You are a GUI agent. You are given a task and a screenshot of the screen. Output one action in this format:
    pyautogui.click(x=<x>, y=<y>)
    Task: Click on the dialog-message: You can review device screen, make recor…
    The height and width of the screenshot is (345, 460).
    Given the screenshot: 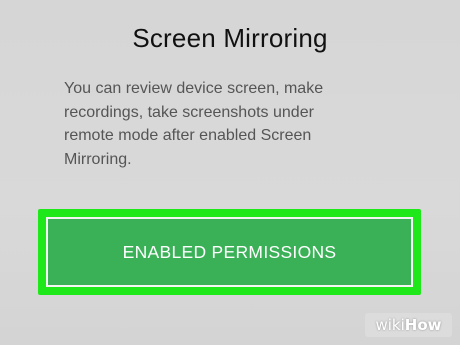 What is the action you would take?
    pyautogui.click(x=194, y=124)
    